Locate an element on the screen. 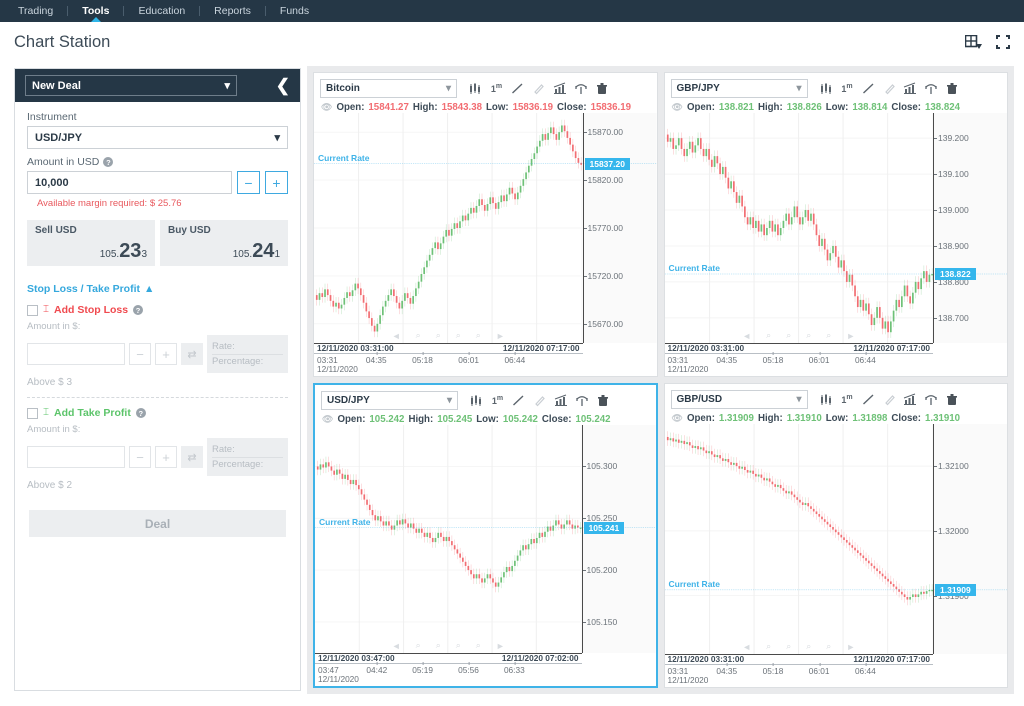 The width and height of the screenshot is (1024, 706). add-take-profit-row: ⌶ Add Take Profit ? is located at coordinates (157, 413).